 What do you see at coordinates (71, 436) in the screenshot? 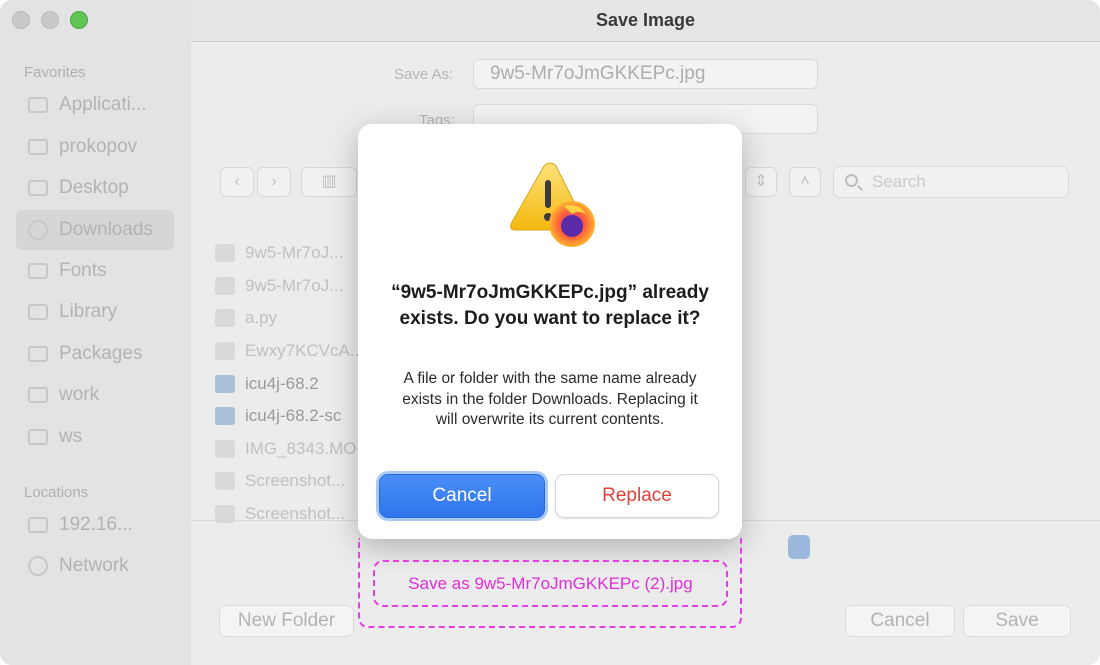
I see `sidebar-item-label: ws` at bounding box center [71, 436].